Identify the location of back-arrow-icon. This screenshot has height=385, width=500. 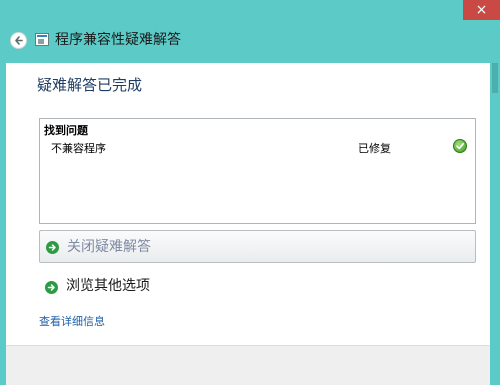
(18, 40).